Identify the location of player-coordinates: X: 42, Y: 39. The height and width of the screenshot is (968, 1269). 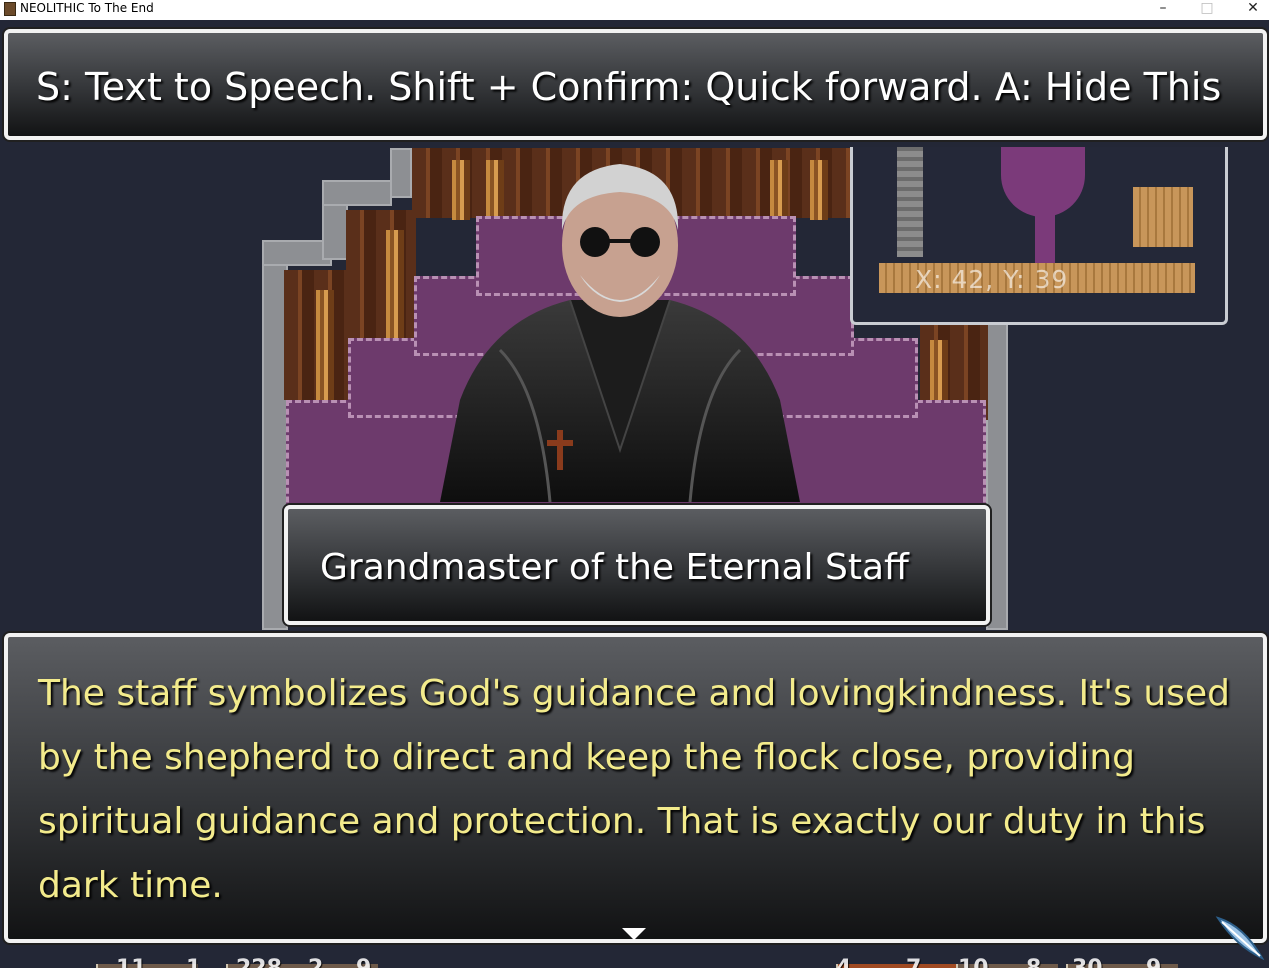
(992, 279).